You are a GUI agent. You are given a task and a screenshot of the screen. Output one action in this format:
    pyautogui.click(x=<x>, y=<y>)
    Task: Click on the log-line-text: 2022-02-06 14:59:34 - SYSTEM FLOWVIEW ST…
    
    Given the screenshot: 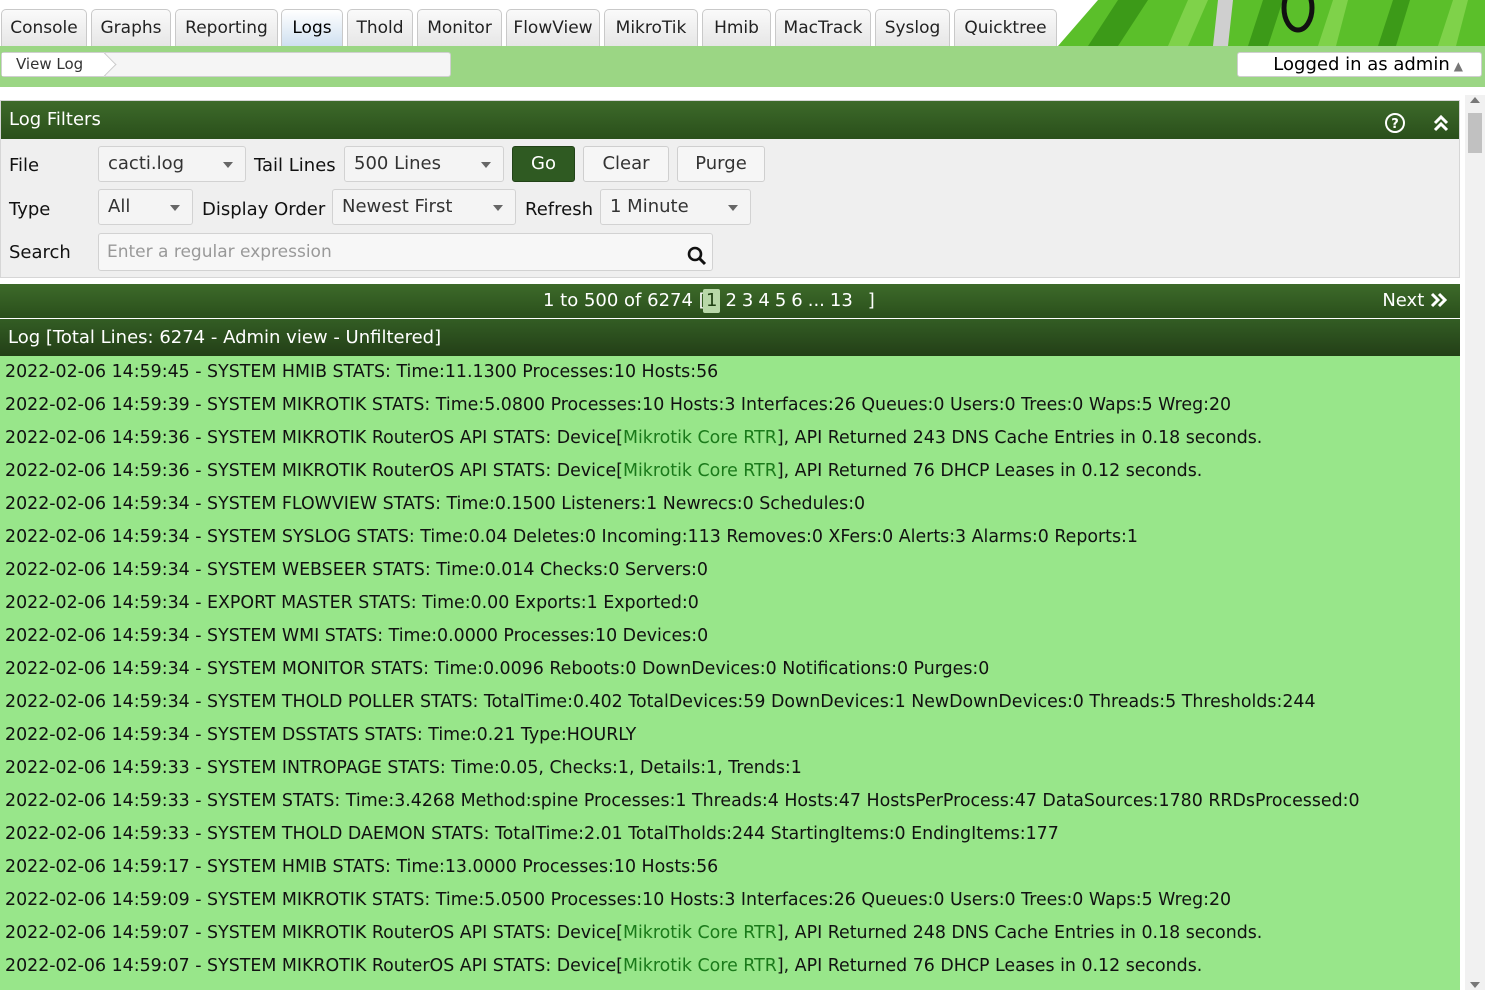 What is the action you would take?
    pyautogui.click(x=435, y=504)
    